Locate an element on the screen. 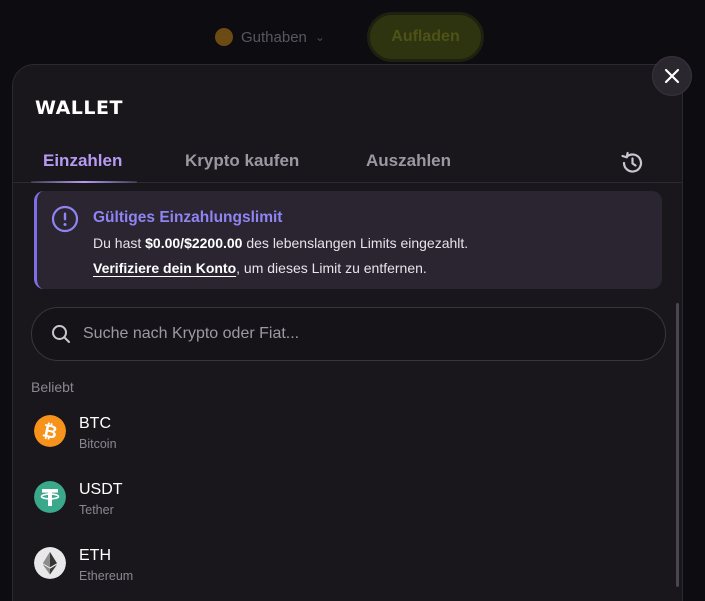  active-tab-indicator is located at coordinates (84, 182).